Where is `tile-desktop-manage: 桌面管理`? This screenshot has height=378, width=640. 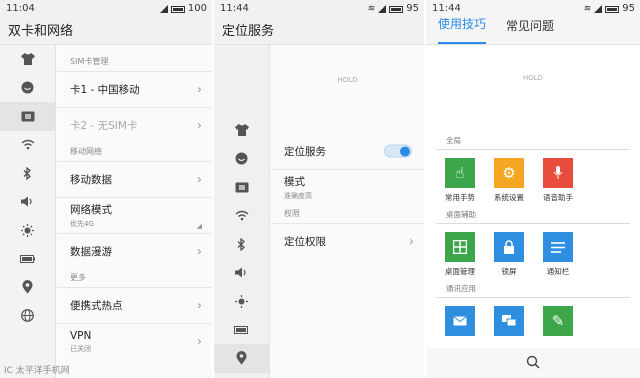
tile-desktop-manage: 桌面管理 is located at coordinates (460, 254).